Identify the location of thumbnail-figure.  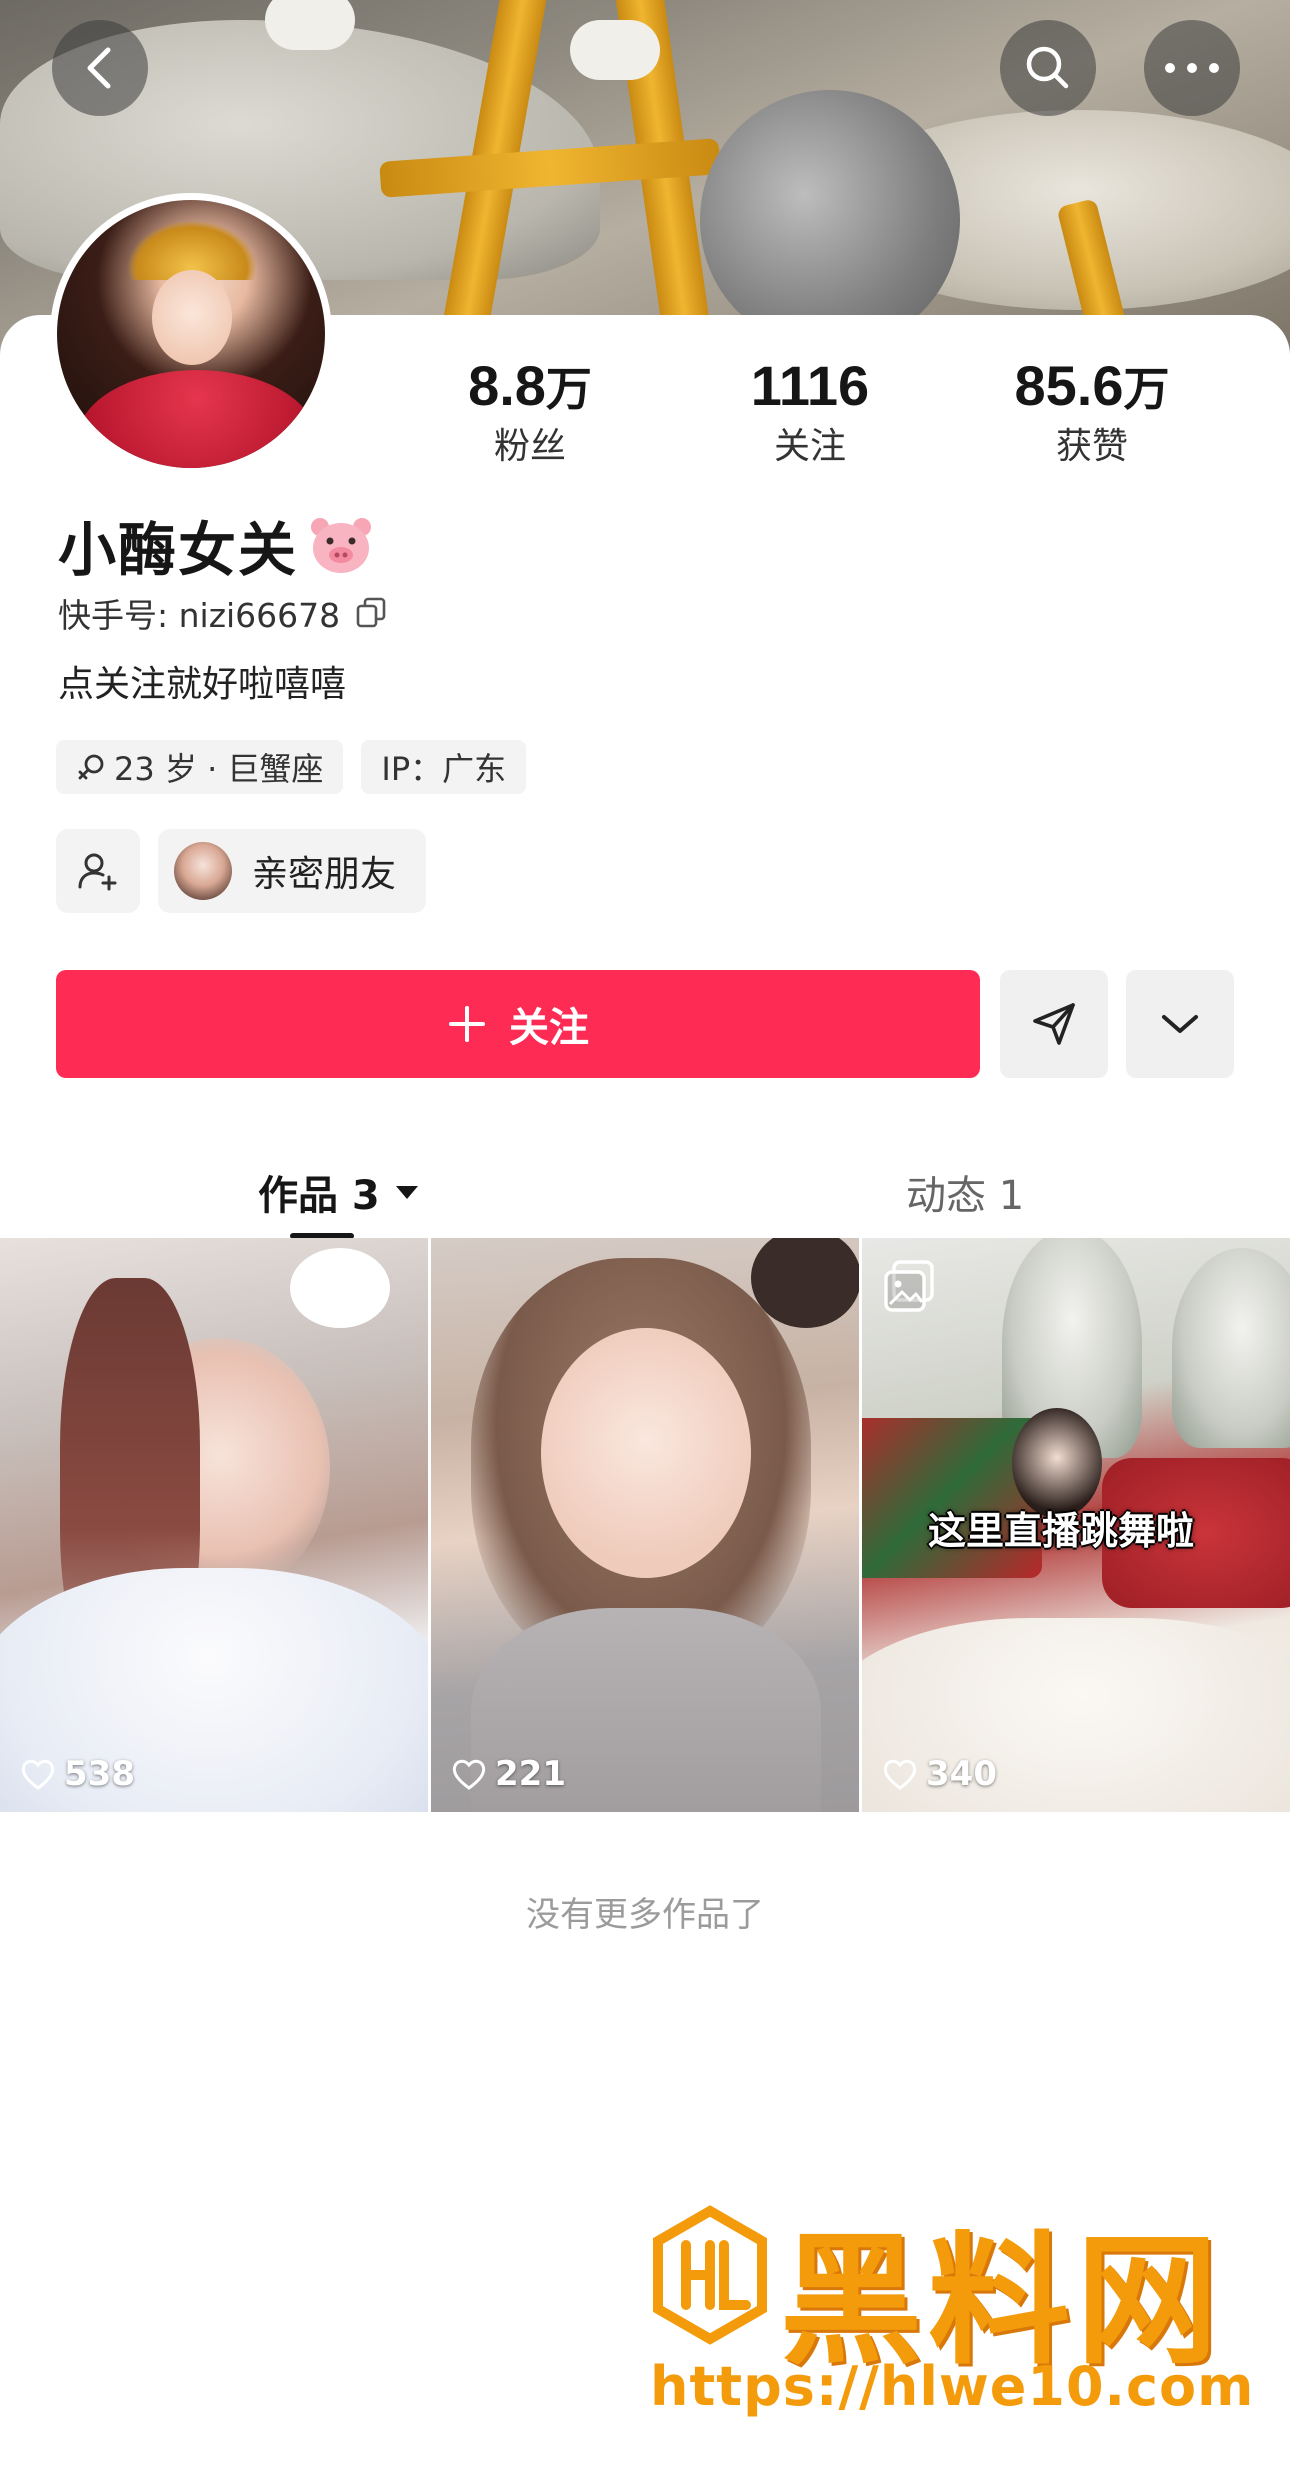
(646, 1453).